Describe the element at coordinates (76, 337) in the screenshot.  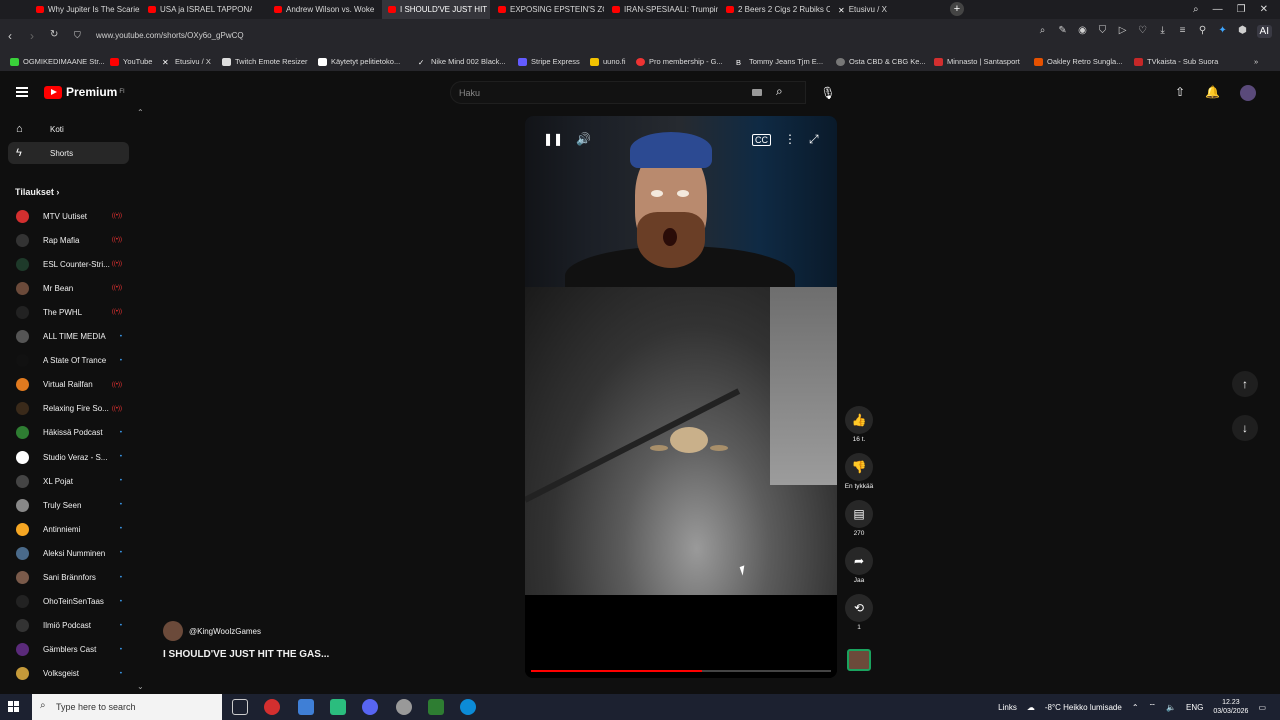
I see `sidebar-subscription-item: ALL TIME MEDIA •` at that location.